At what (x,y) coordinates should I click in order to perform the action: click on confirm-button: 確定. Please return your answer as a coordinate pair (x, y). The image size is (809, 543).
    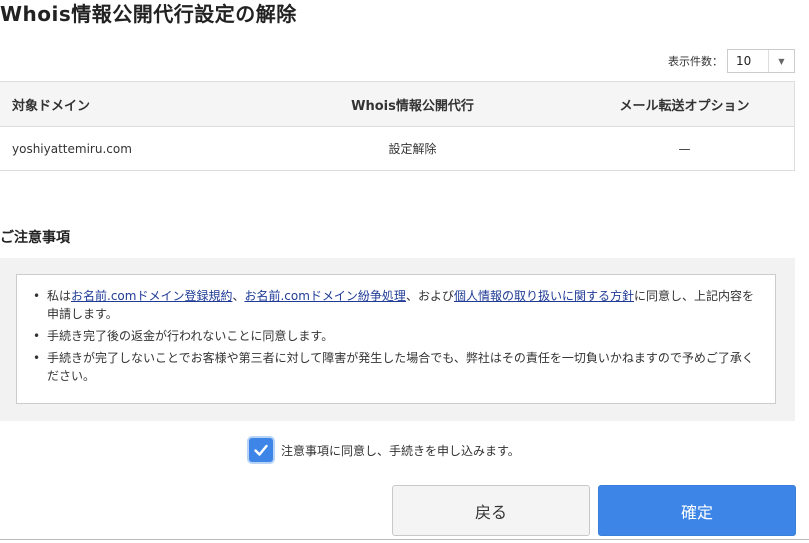
    Looking at the image, I should click on (697, 510).